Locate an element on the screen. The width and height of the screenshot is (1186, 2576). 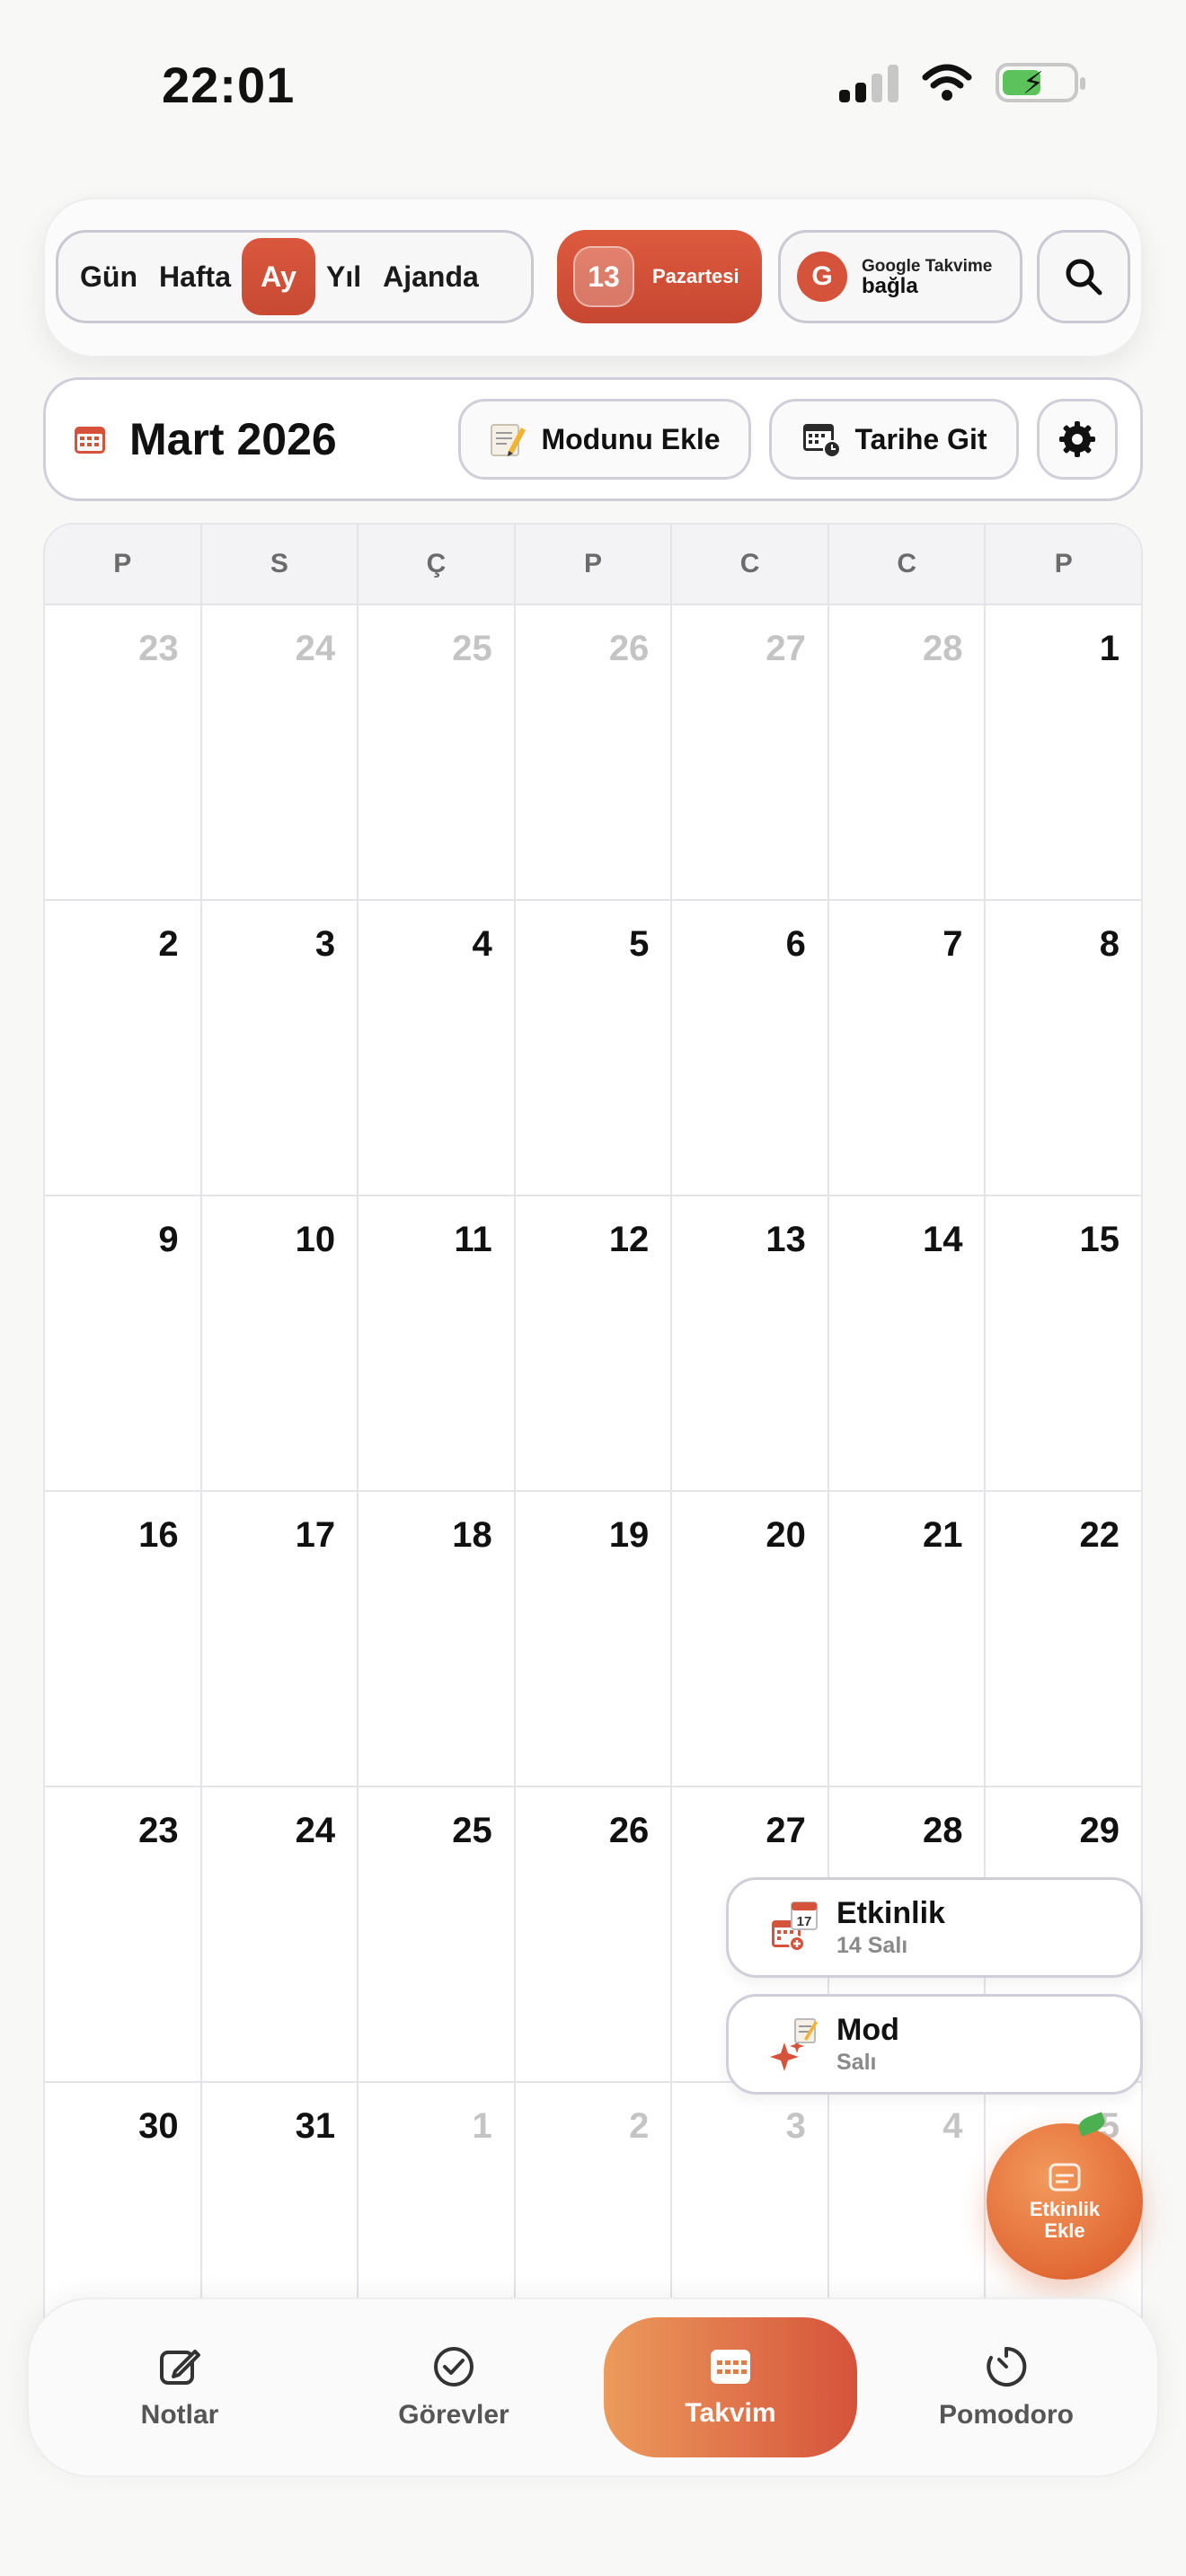
go-to-date-button: Tarihe Git is located at coordinates (894, 439).